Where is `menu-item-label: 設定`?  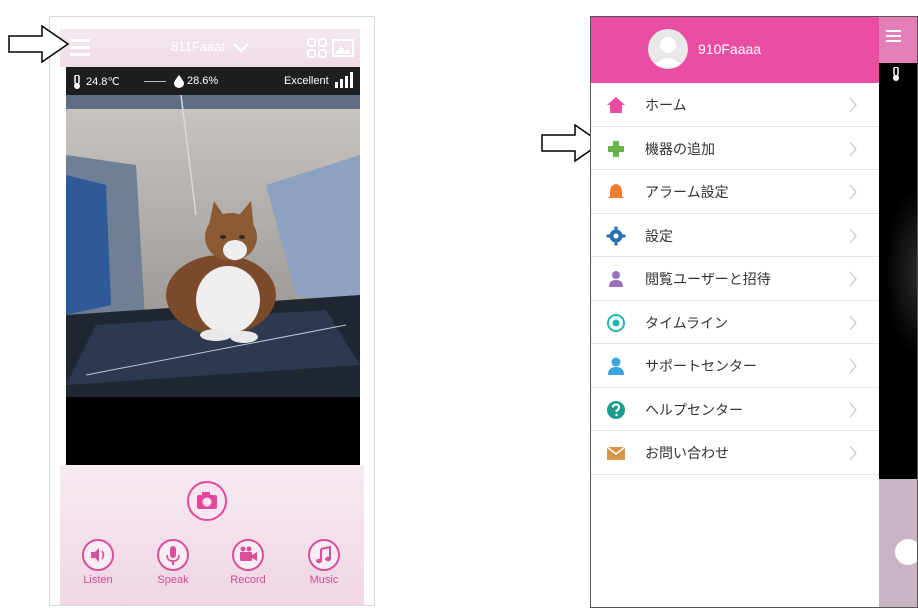
menu-item-label: 設定 is located at coordinates (659, 236).